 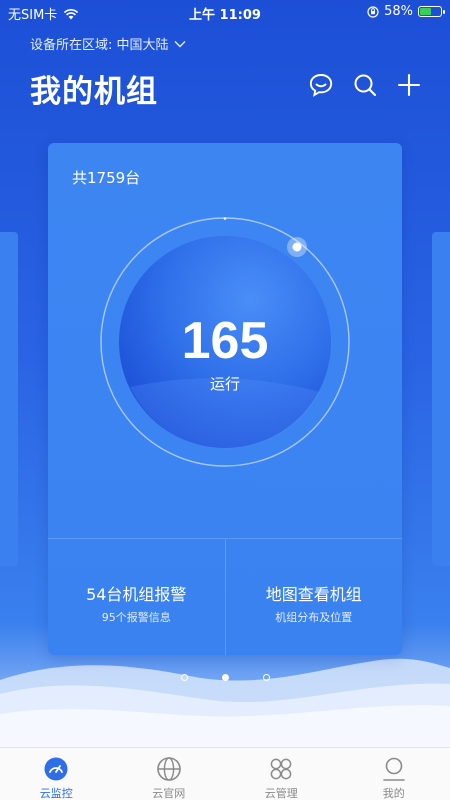 I want to click on map-view-title: 地图查看机组, so click(x=313, y=594).